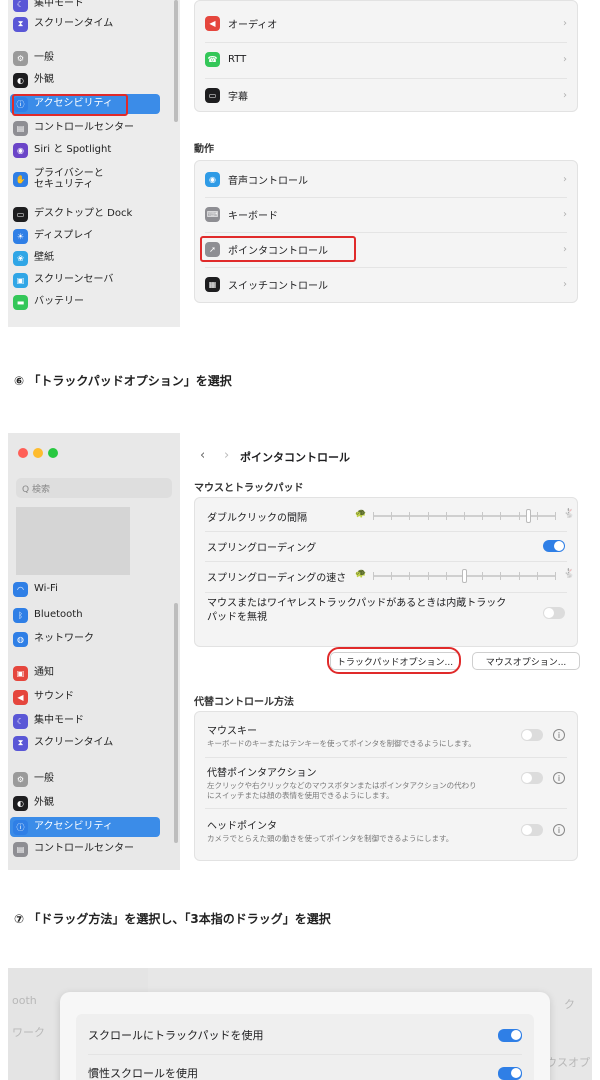  Describe the element at coordinates (85, 589) in the screenshot. I see `sidebar-item: ◠ Wi-Fi` at that location.